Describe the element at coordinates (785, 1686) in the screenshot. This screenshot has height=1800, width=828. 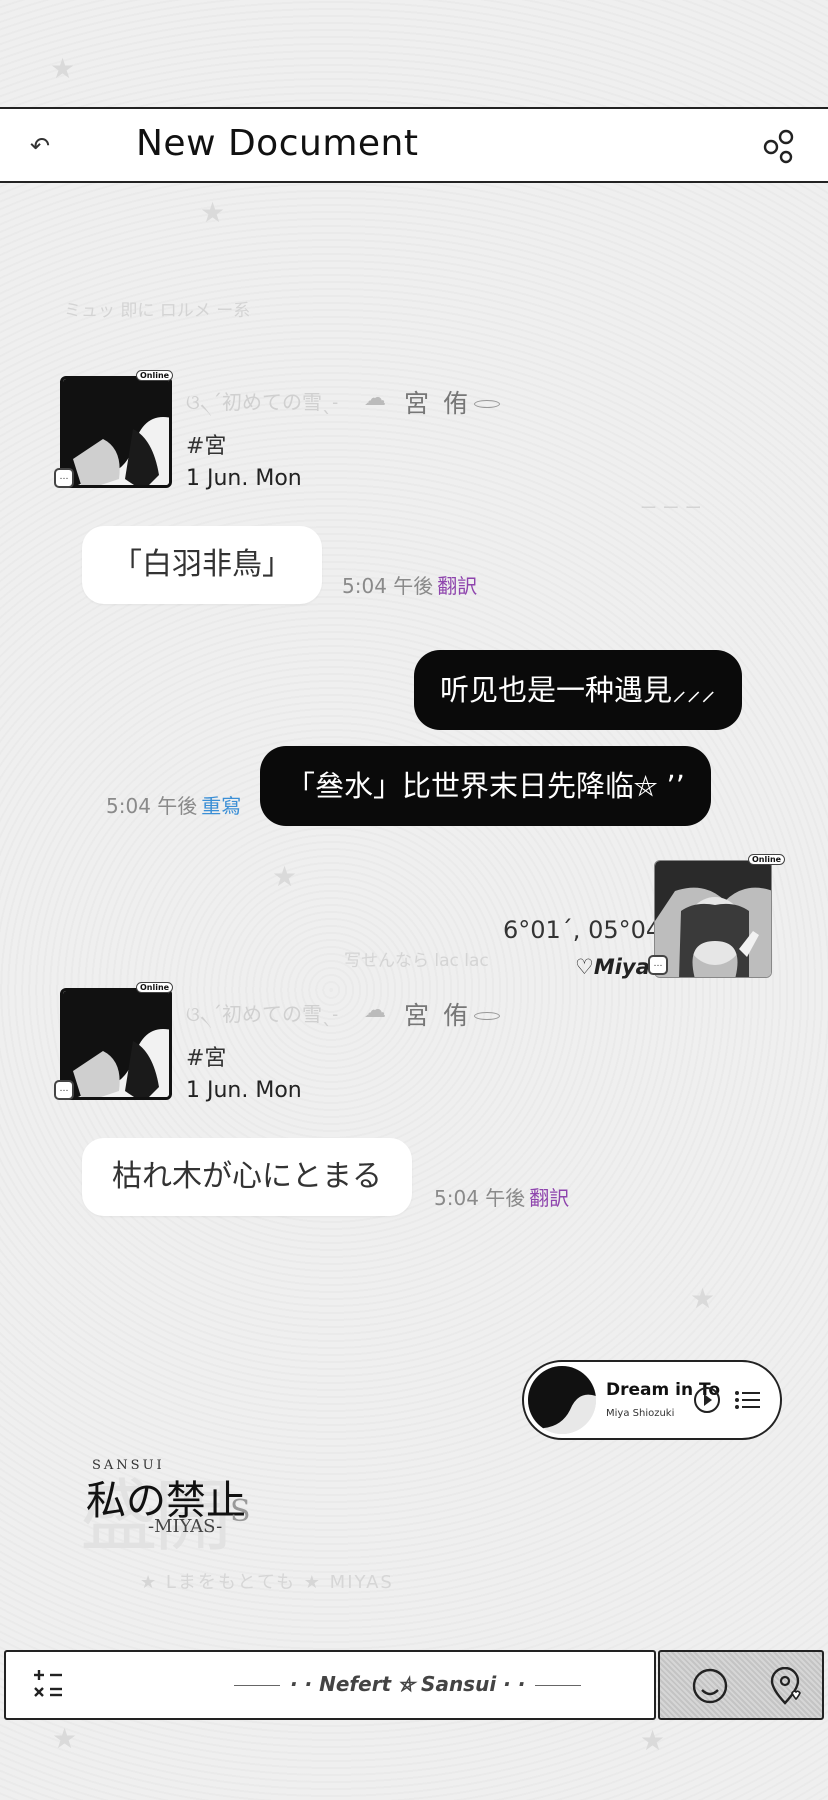
I see `location-heart-icon` at that location.